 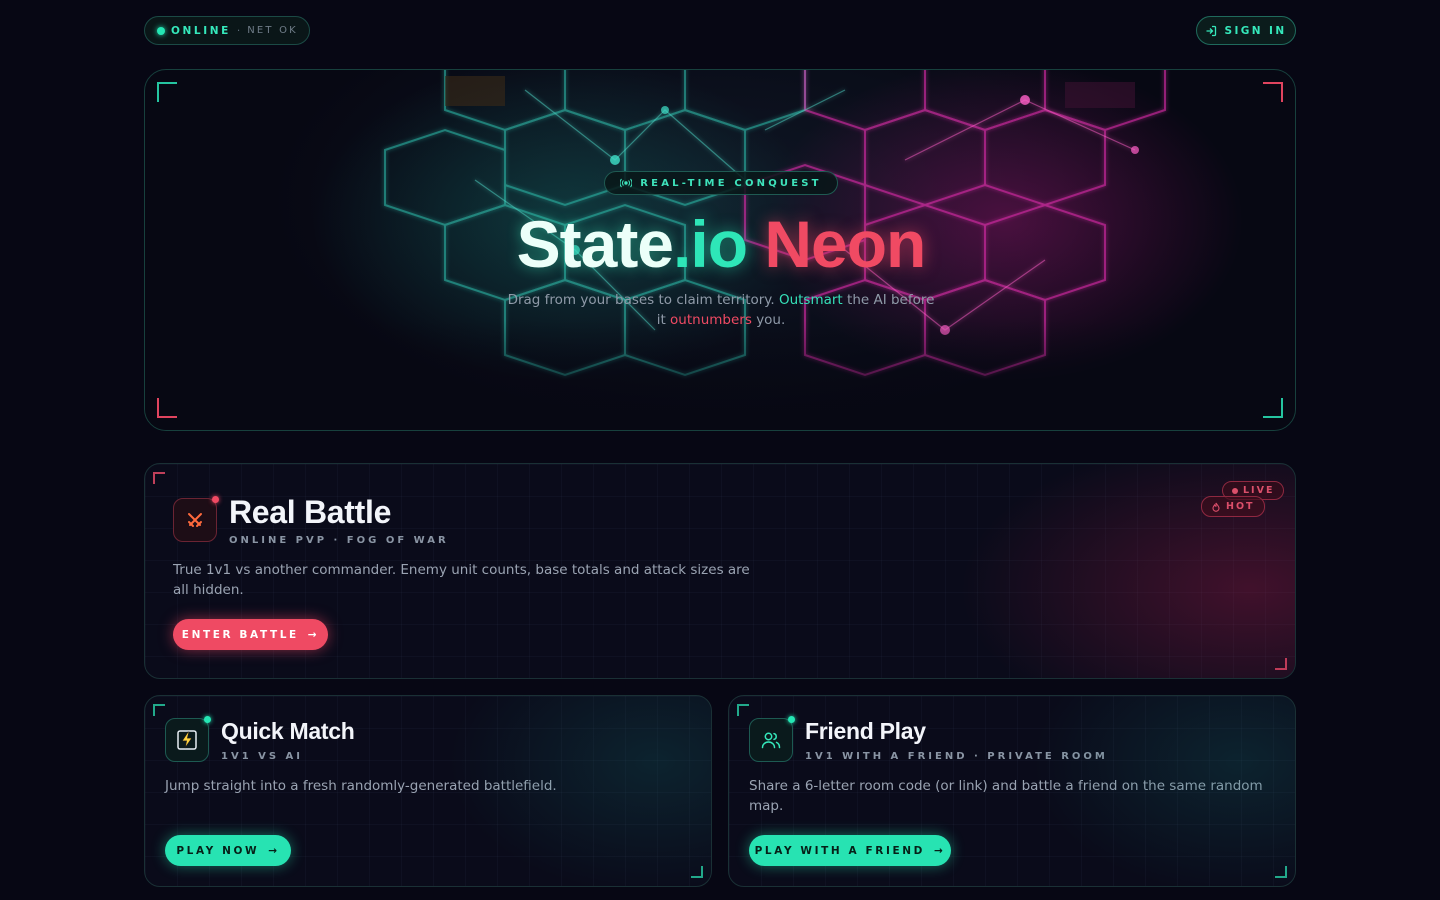 I want to click on login-icon, so click(x=1211, y=30).